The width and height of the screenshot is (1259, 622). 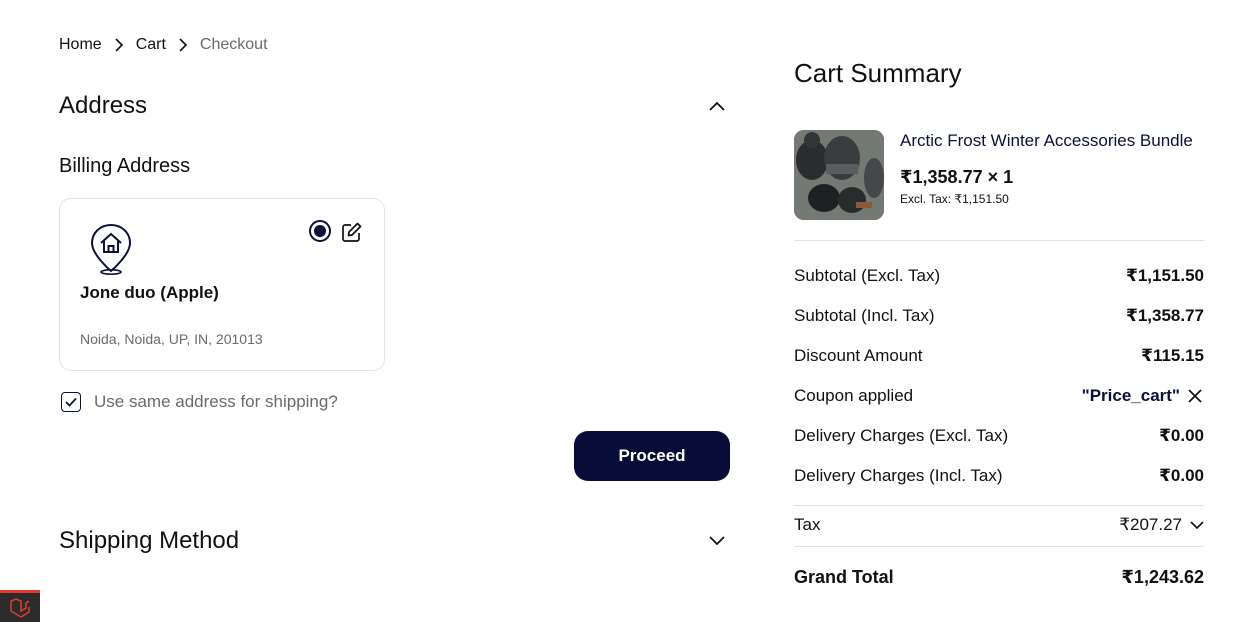 I want to click on tax-label: Tax, so click(x=807, y=524).